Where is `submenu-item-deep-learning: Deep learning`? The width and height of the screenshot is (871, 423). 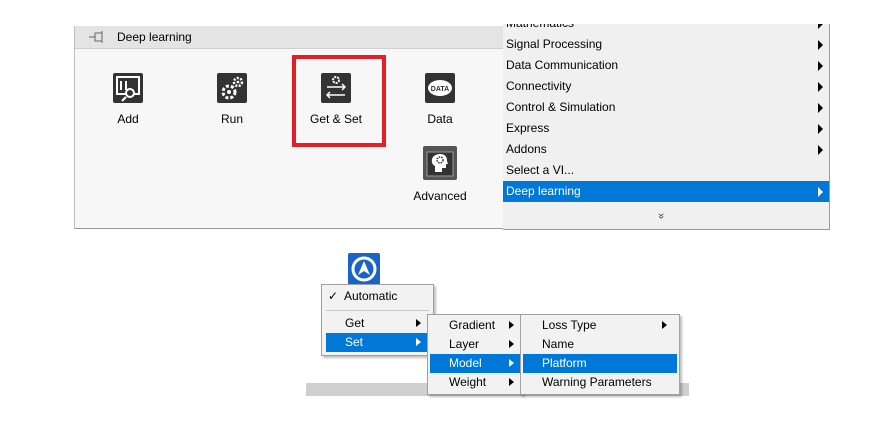
submenu-item-deep-learning: Deep learning is located at coordinates (666, 191).